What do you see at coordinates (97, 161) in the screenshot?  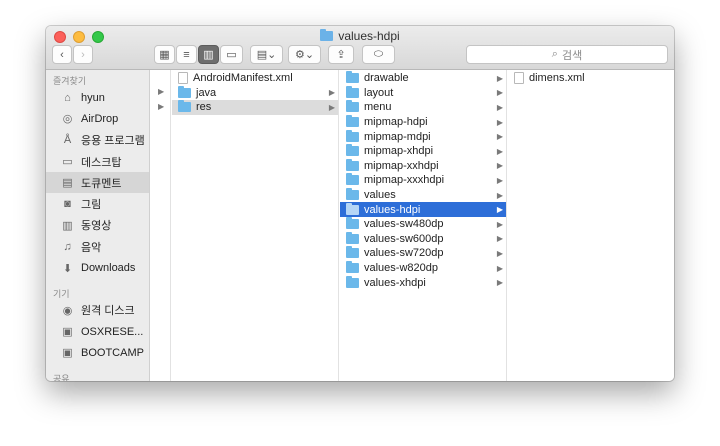 I see `sidebar-item-desktop: ▭ 데스크탑` at bounding box center [97, 161].